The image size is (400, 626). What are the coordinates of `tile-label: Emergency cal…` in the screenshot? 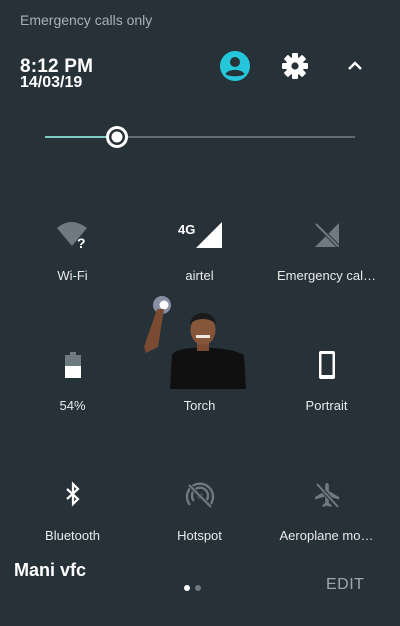 It's located at (326, 275).